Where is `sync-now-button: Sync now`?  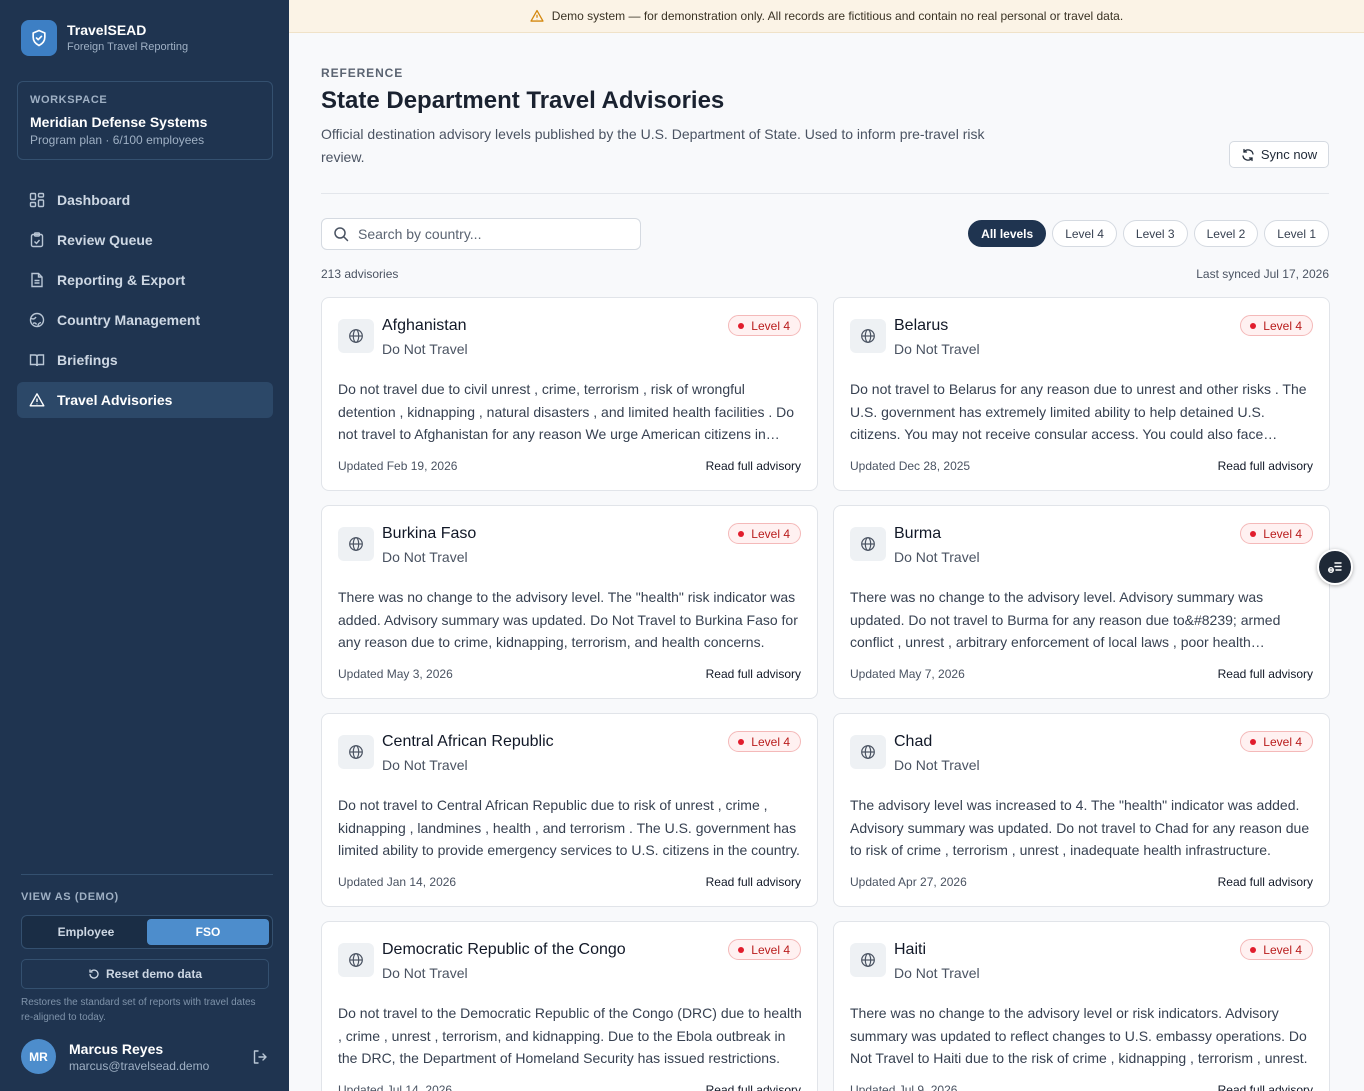 sync-now-button: Sync now is located at coordinates (1279, 154).